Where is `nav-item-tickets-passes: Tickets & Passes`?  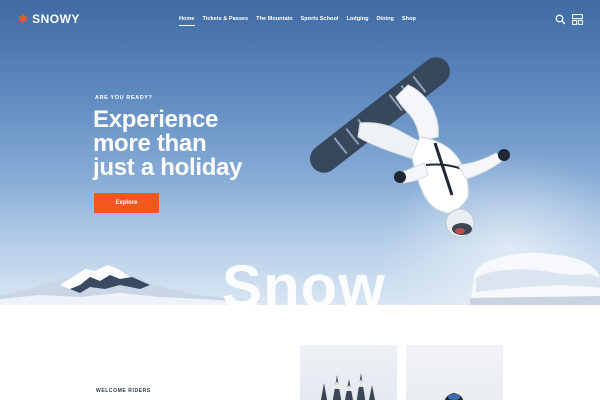
nav-item-tickets-passes: Tickets & Passes is located at coordinates (226, 19).